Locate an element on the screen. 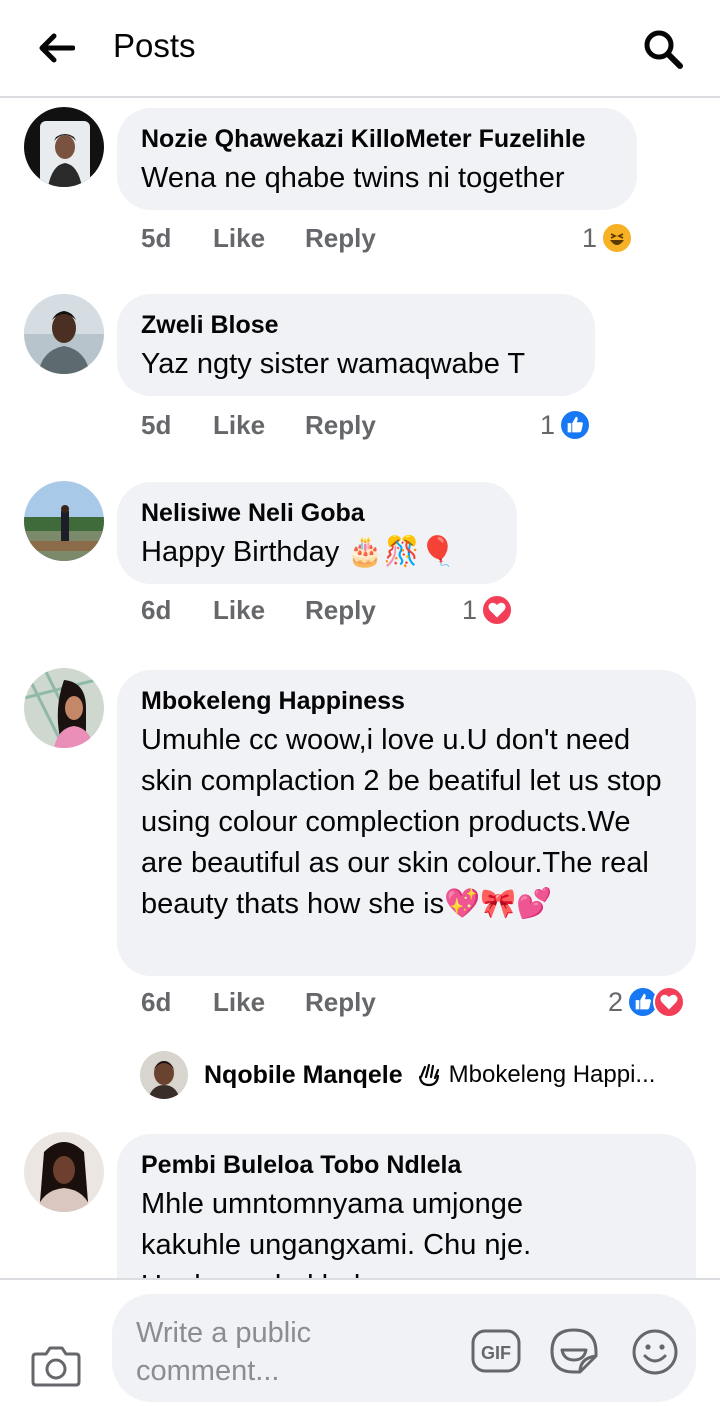  comment-emoji: 🎂🎊🎈 is located at coordinates (401, 552).